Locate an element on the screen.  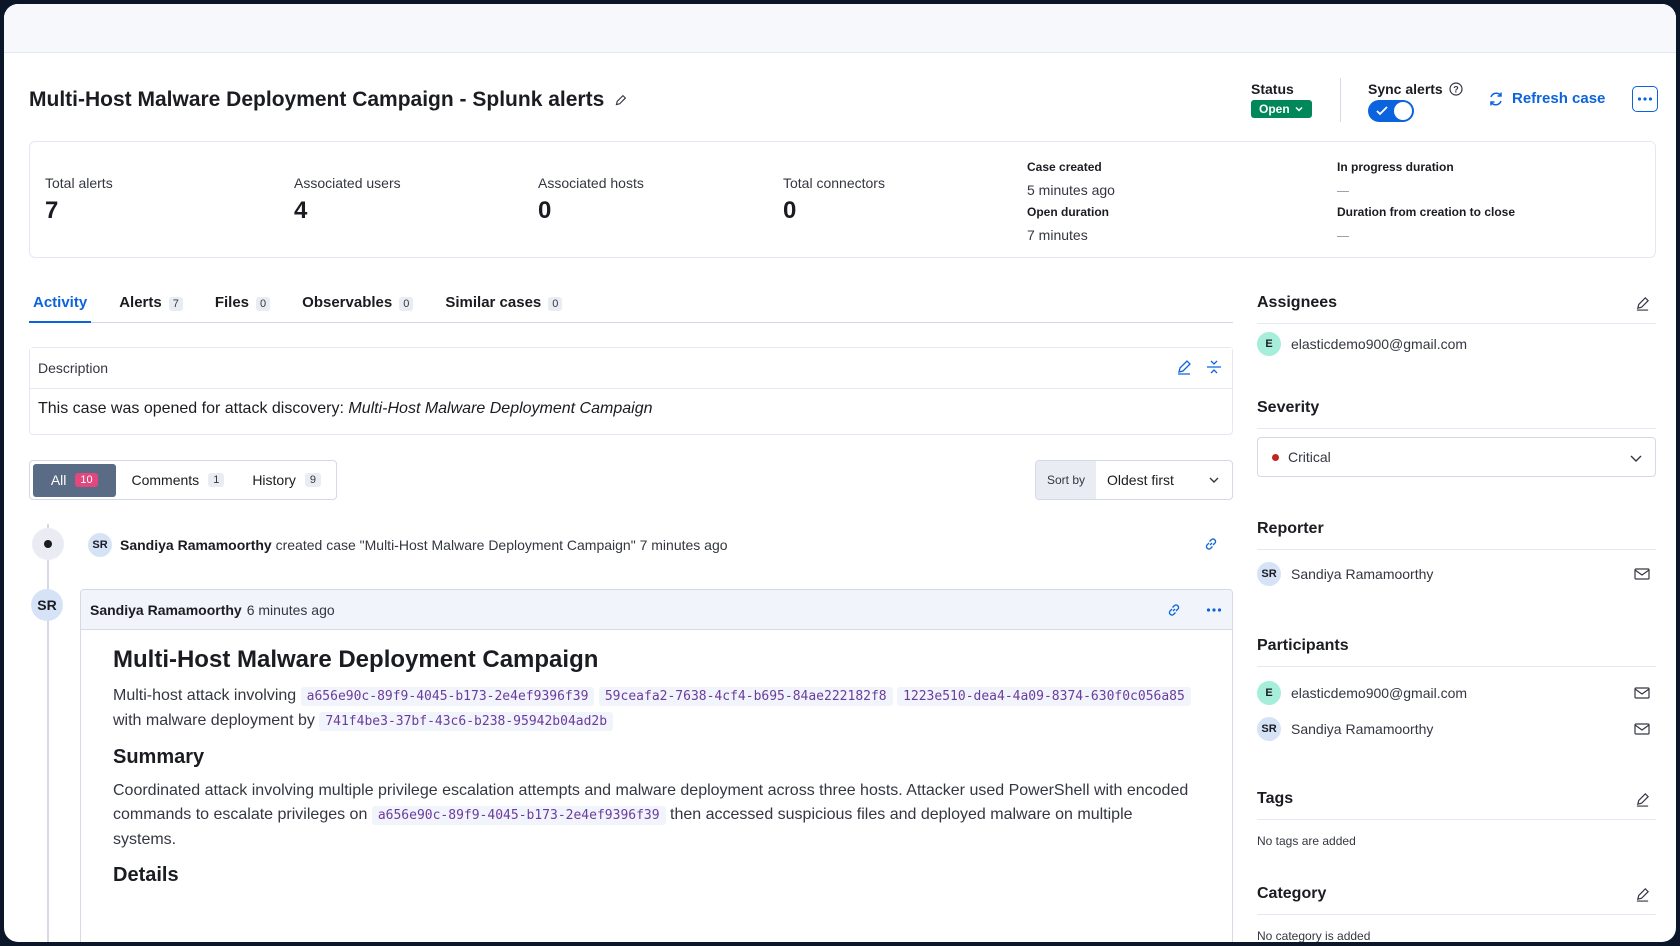
paragraph-text: with malware deployment by is located at coordinates (214, 720).